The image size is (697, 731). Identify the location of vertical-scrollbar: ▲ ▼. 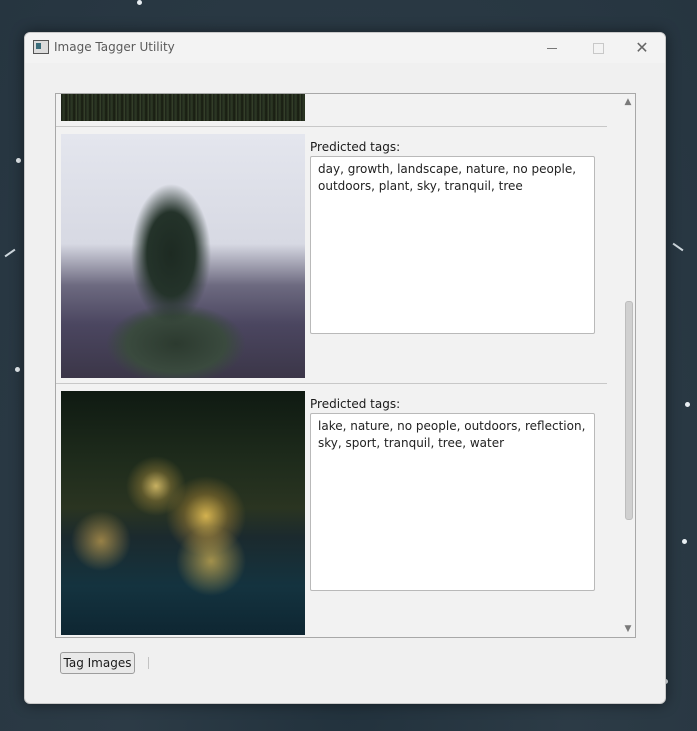
(628, 365).